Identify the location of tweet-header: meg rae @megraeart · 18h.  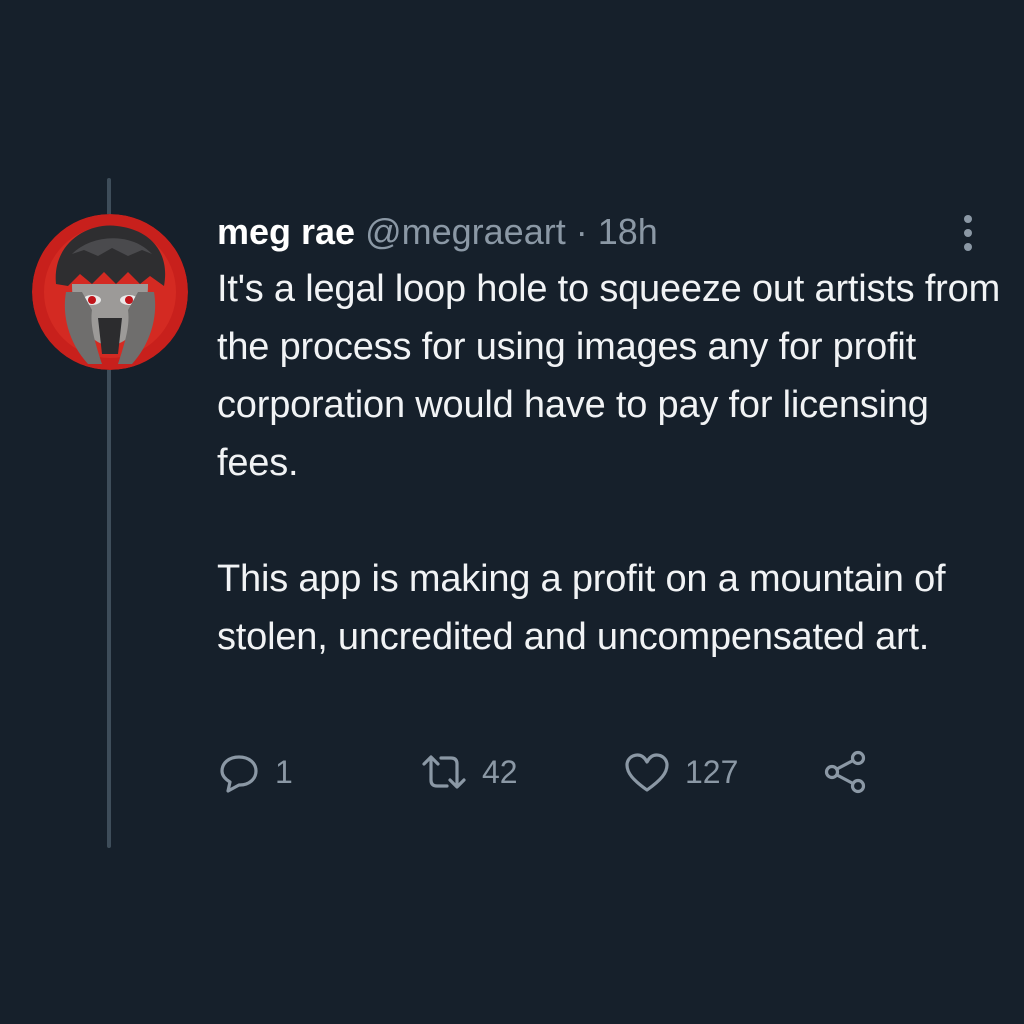
(437, 232).